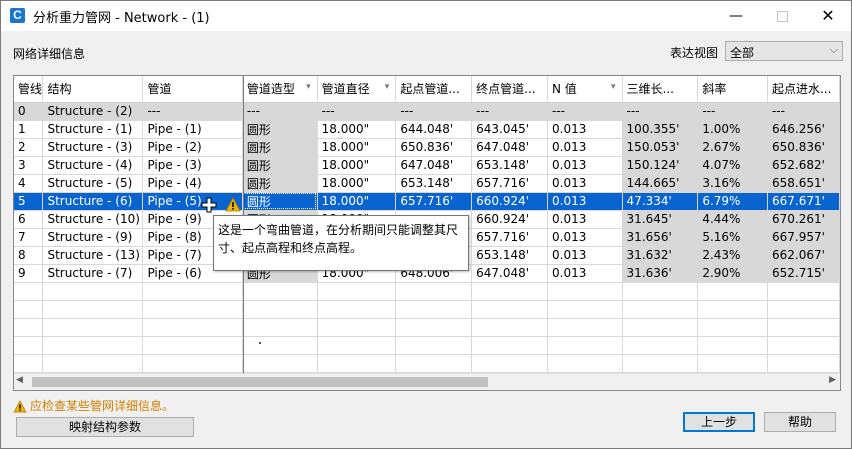 The height and width of the screenshot is (449, 852). Describe the element at coordinates (29, 255) in the screenshot. I see `table-cell: 8` at that location.